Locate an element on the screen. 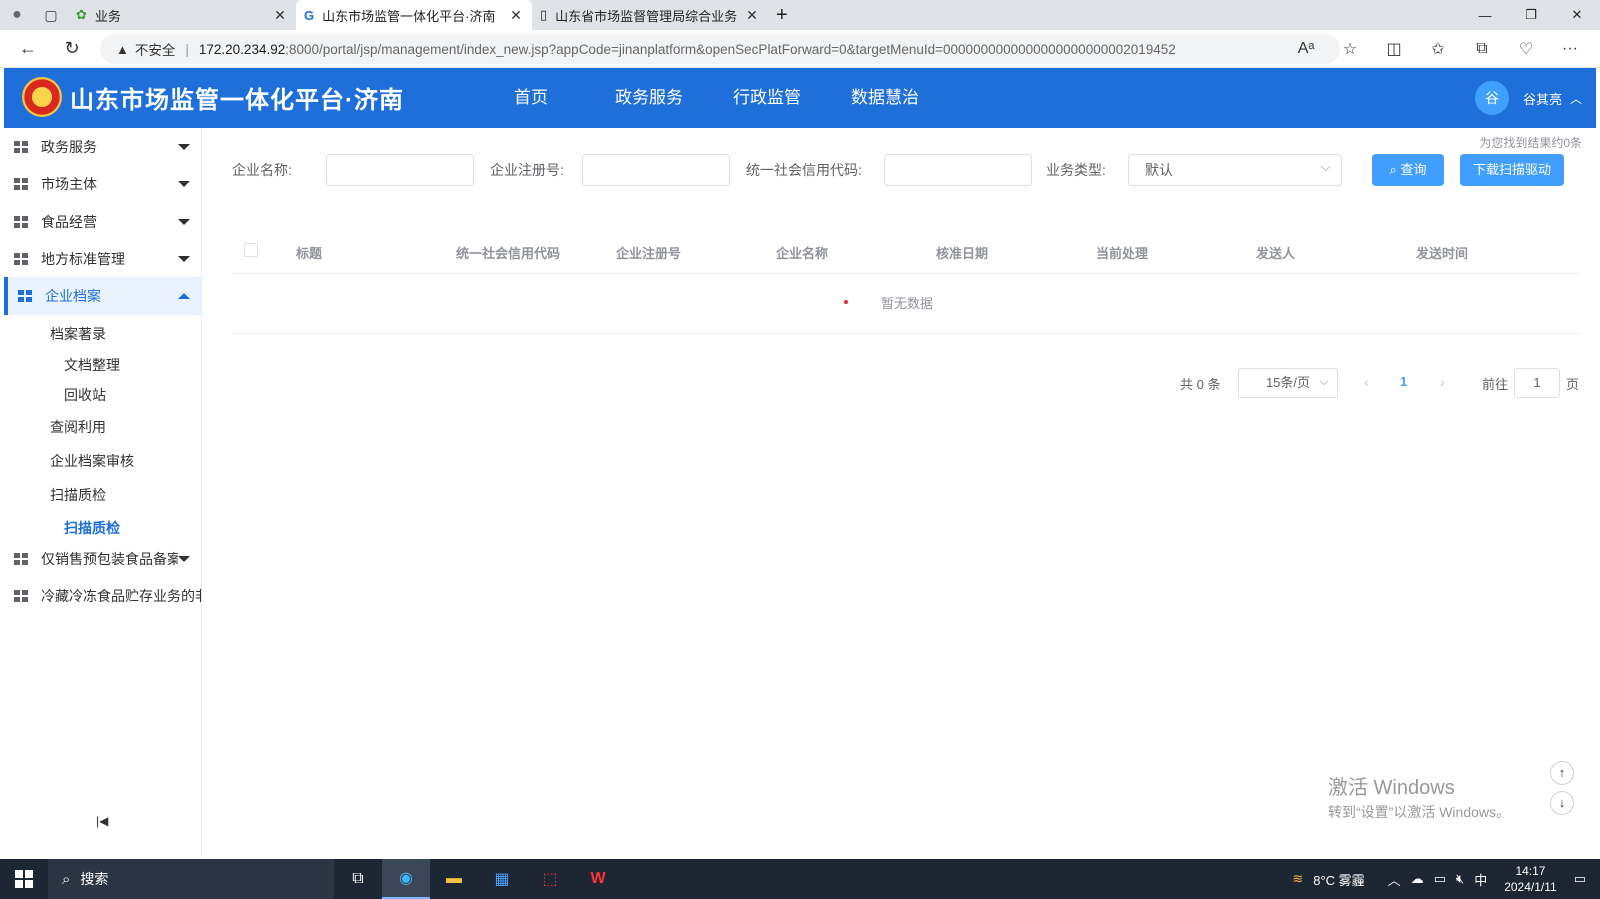 The image size is (1600, 899). taskbar-search: ⌕ 搜索 is located at coordinates (191, 879).